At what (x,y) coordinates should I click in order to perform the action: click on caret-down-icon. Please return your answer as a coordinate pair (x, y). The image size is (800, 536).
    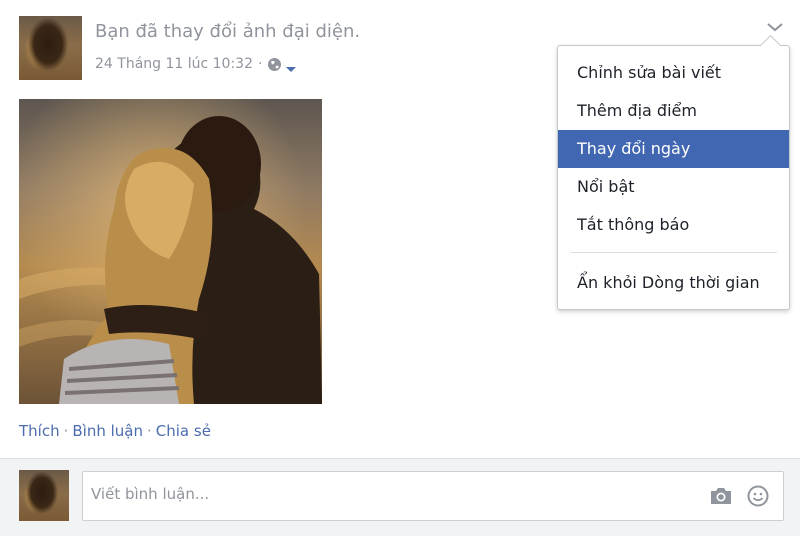
    Looking at the image, I should click on (291, 65).